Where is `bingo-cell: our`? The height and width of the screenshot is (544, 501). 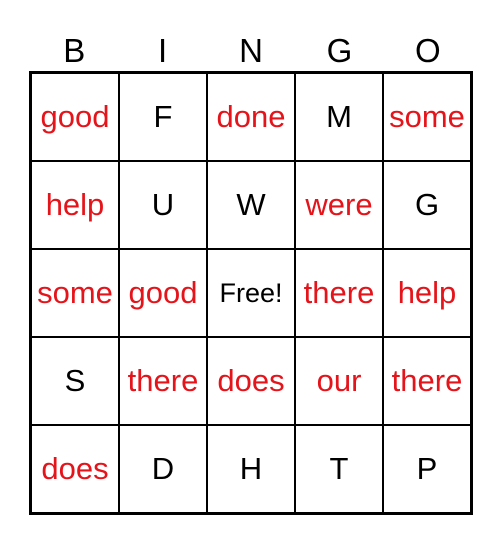
bingo-cell: our is located at coordinates (339, 381).